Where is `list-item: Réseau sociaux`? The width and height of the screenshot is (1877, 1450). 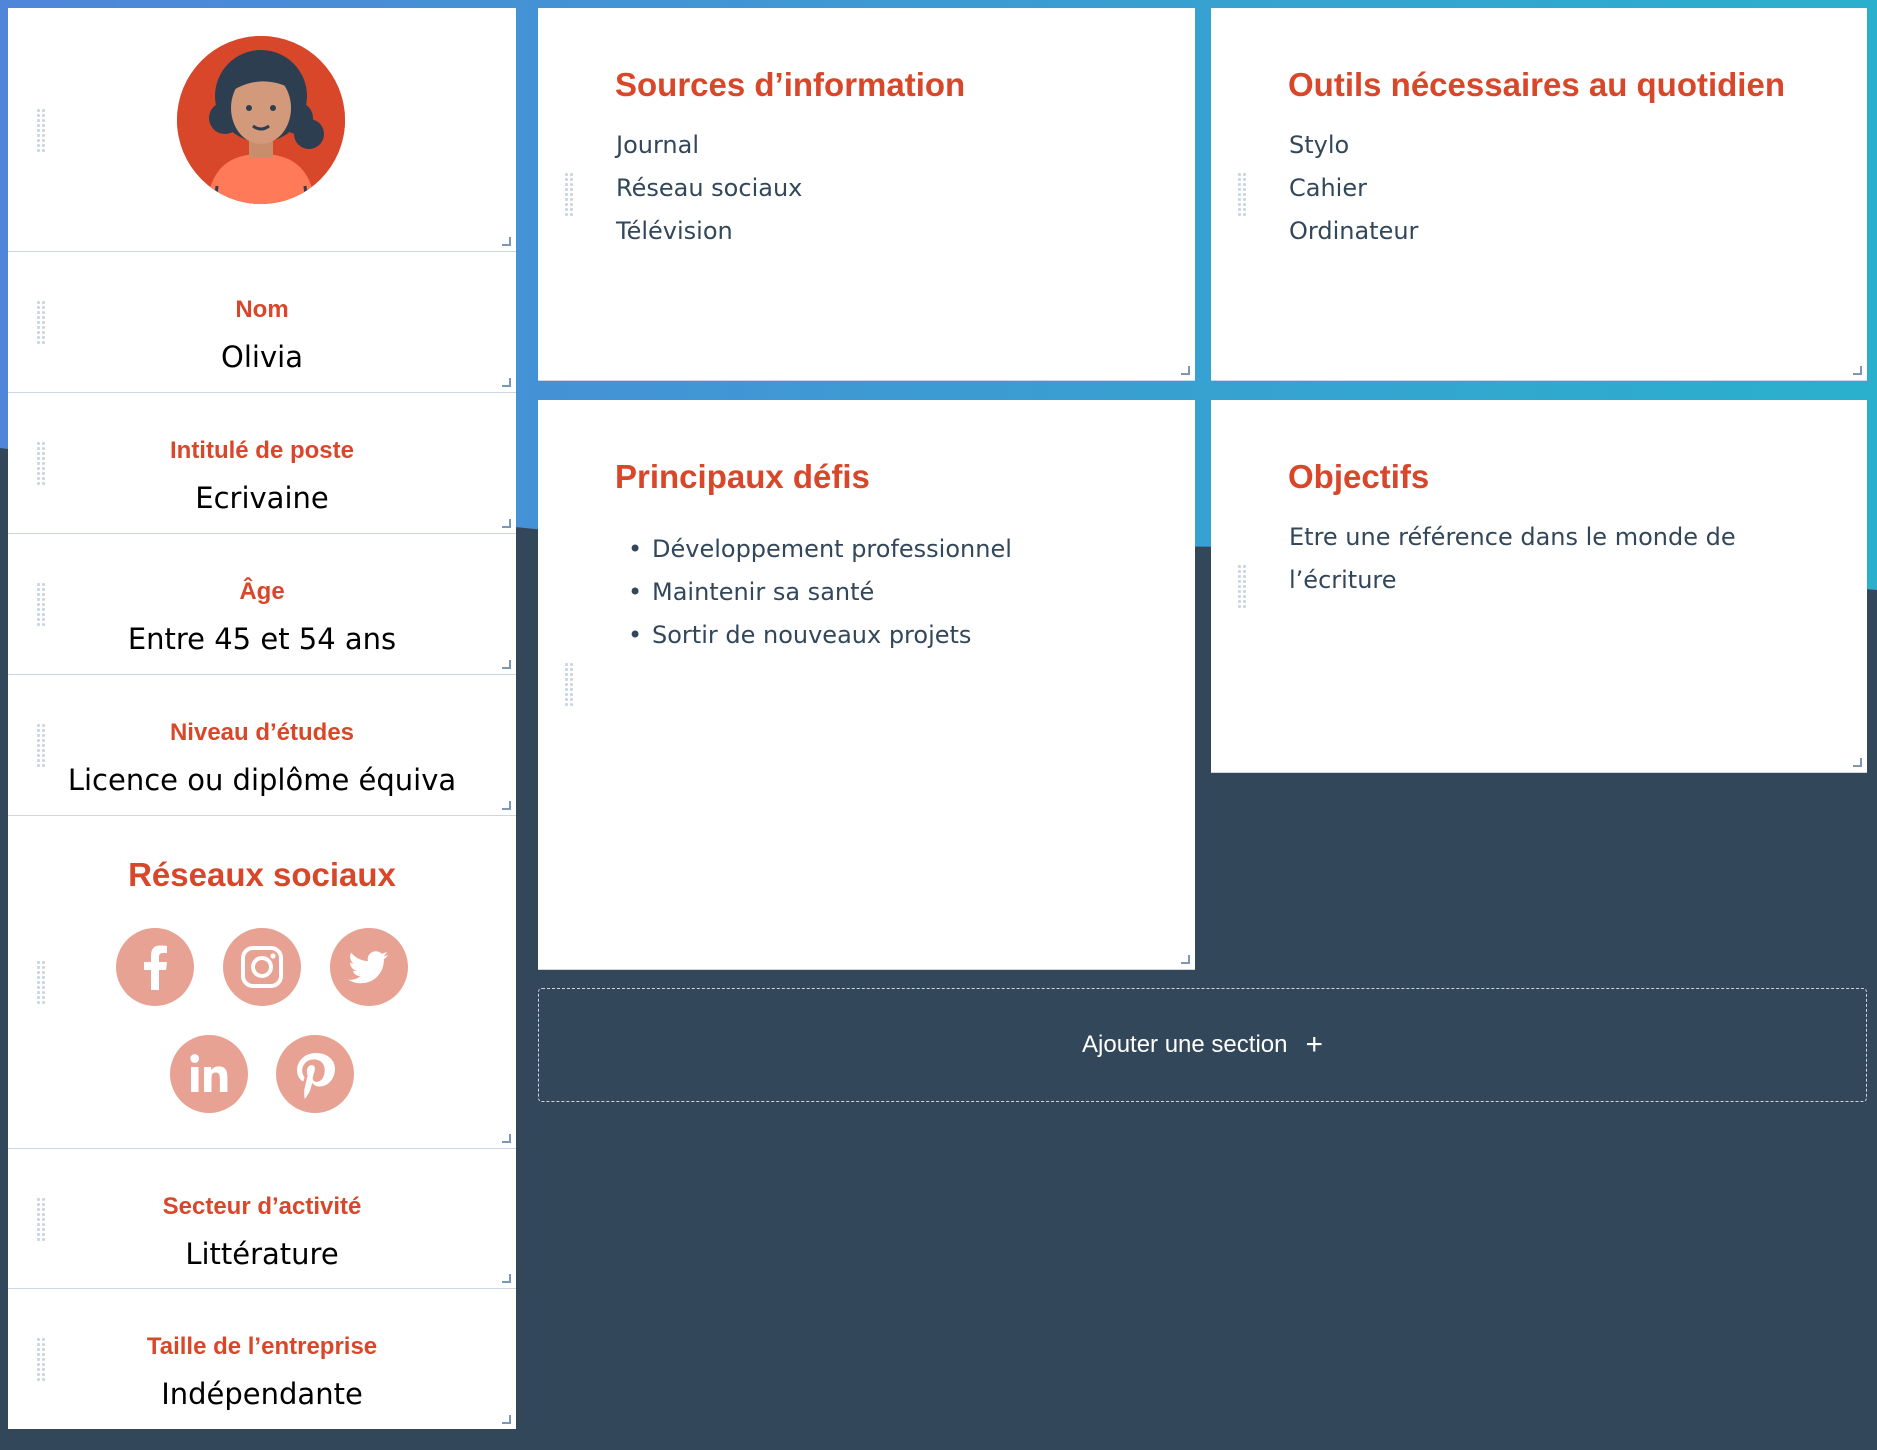
list-item: Réseau sociaux is located at coordinates (709, 188).